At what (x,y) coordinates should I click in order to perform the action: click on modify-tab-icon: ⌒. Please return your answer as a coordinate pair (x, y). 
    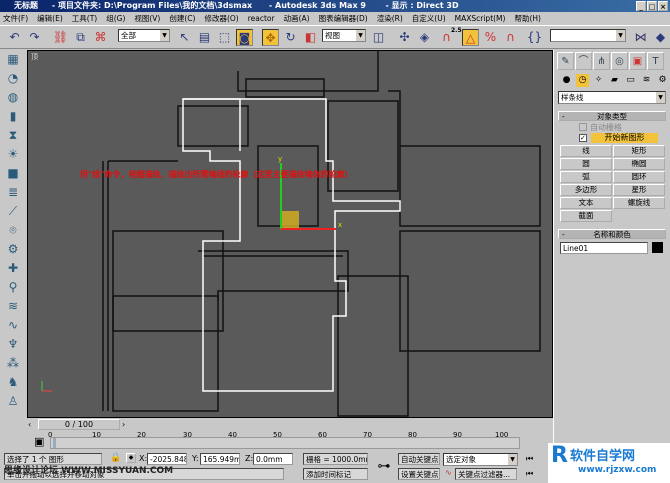
    Looking at the image, I should click on (583, 61).